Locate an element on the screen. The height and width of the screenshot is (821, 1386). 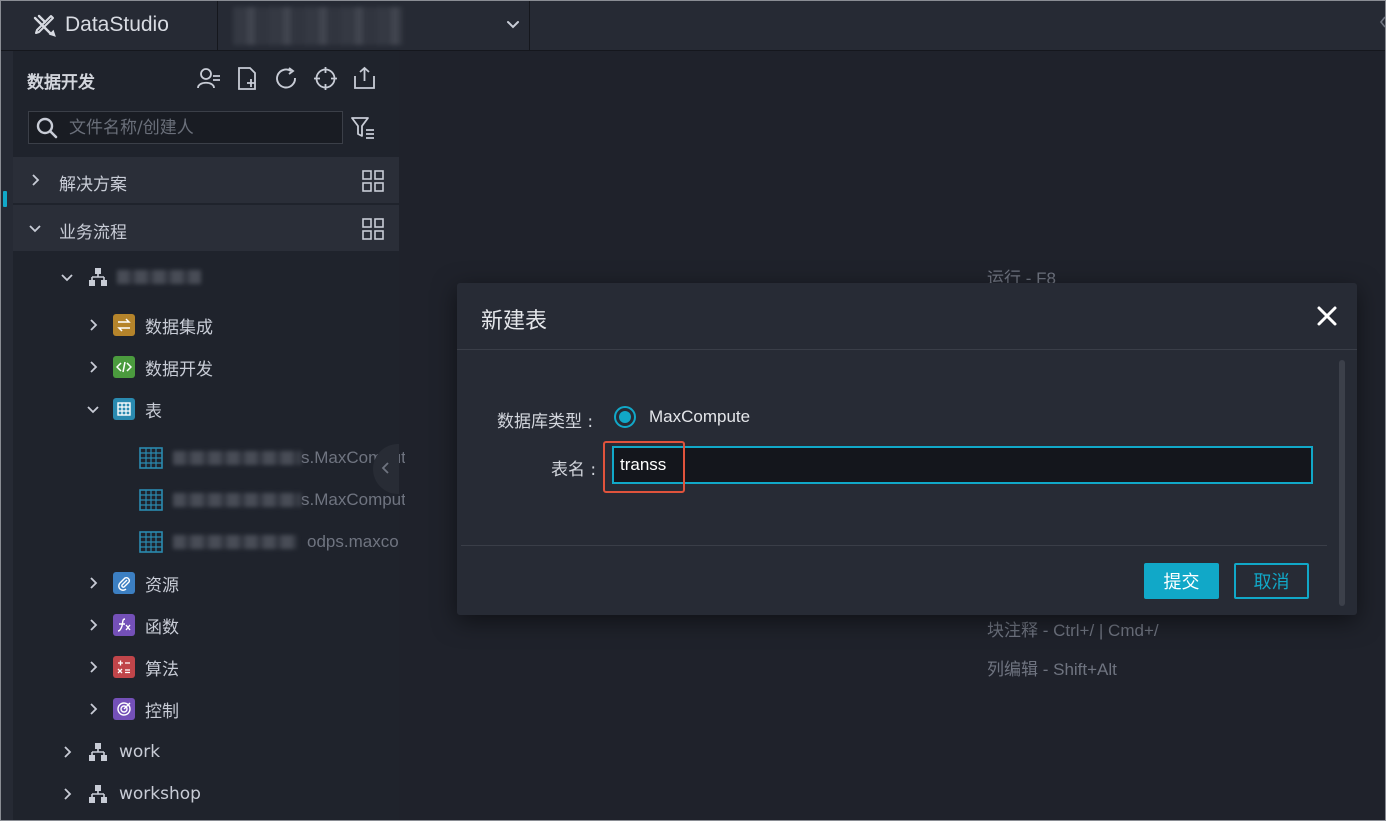
project-selector-blurred is located at coordinates (318, 26).